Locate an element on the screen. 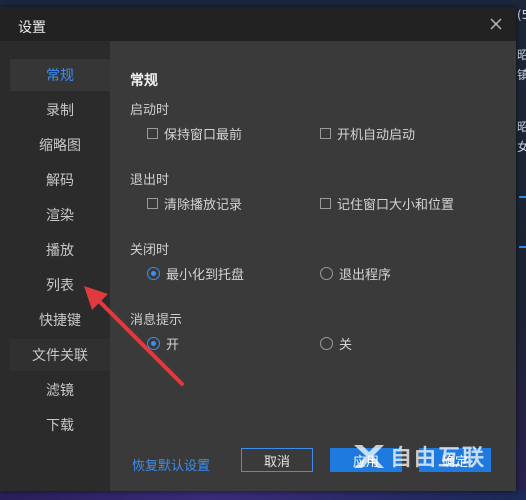  dialog-titlebar: 设置 is located at coordinates (258, 24).